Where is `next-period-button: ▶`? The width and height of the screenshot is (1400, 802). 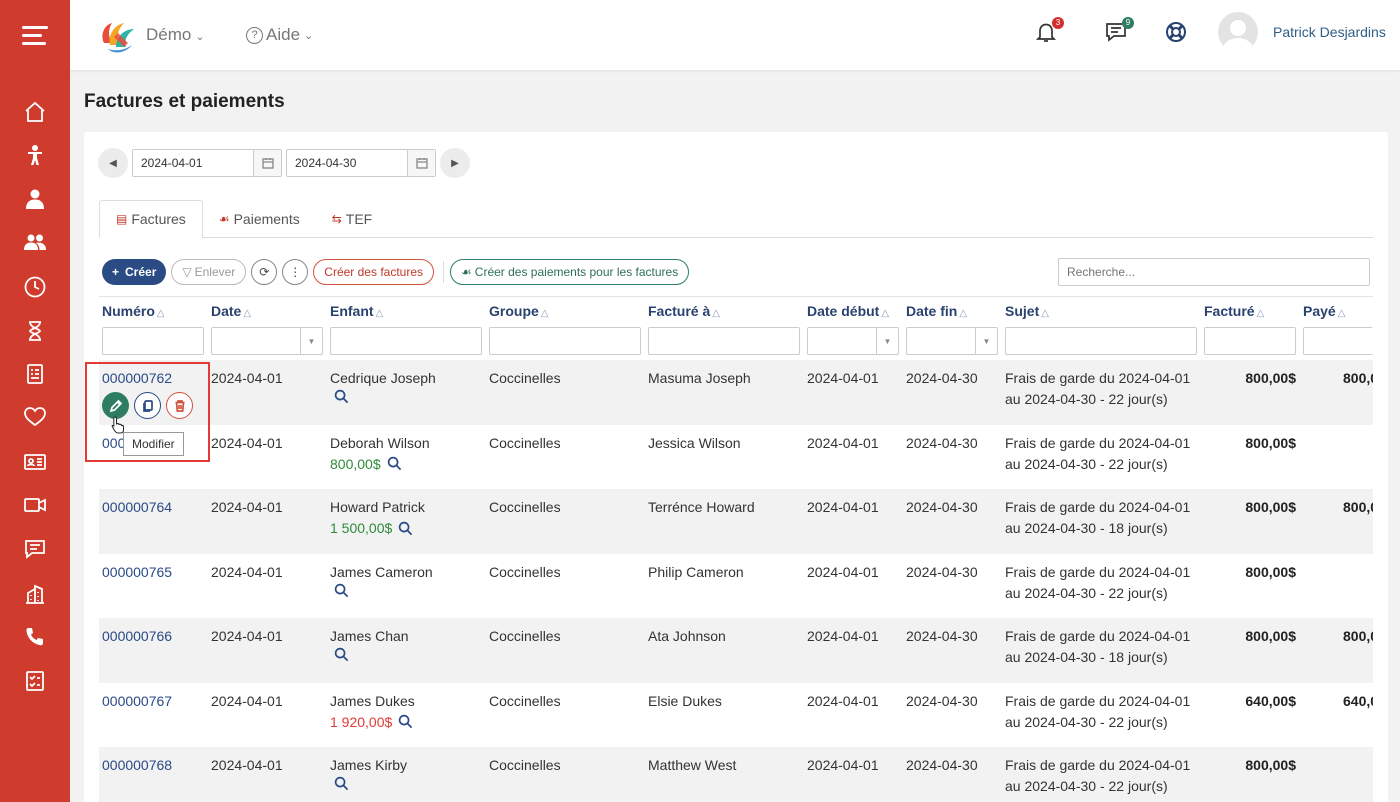
next-period-button: ▶ is located at coordinates (455, 163).